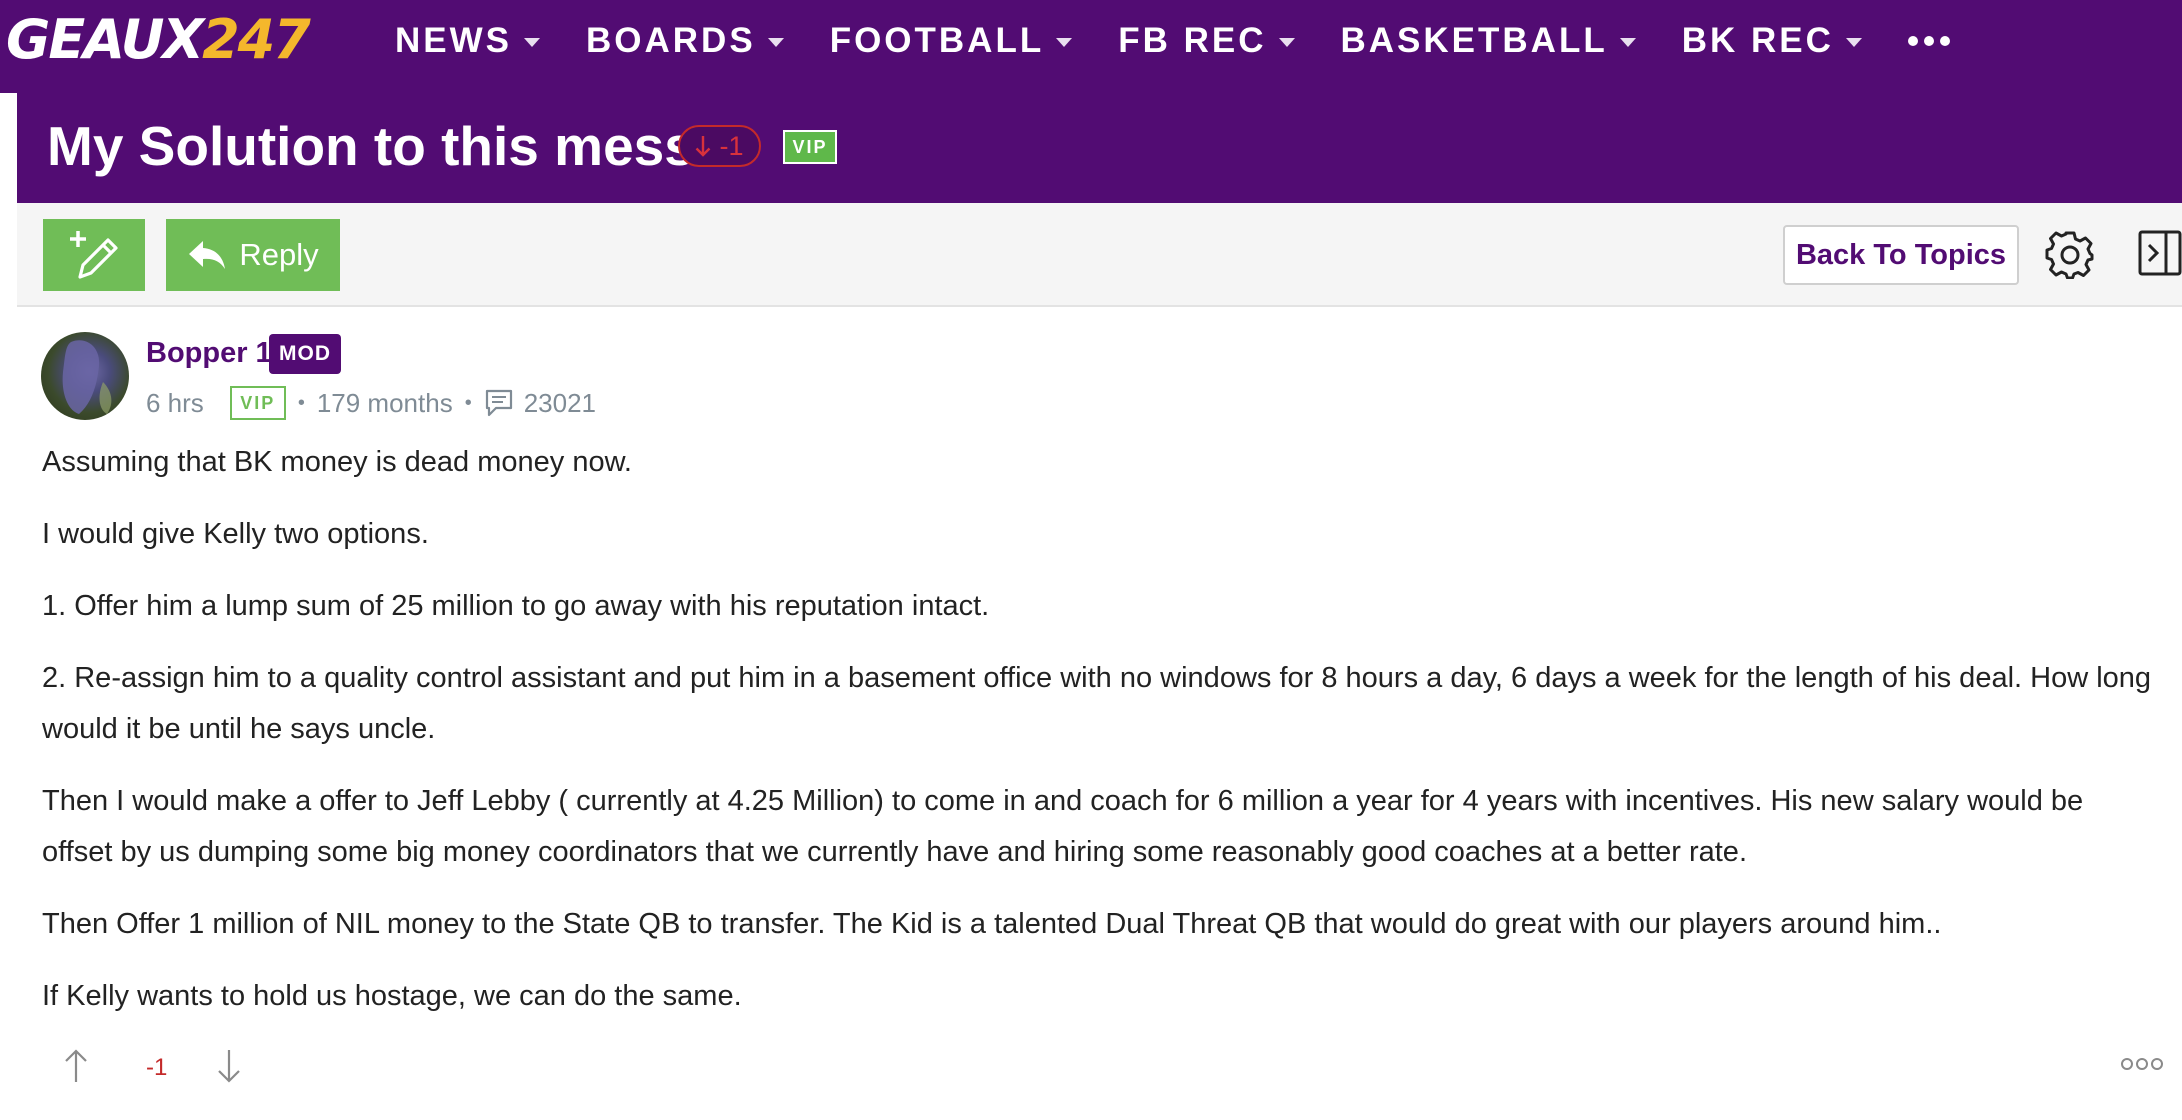 This screenshot has height=1120, width=2182. I want to click on avatar-image, so click(87, 377).